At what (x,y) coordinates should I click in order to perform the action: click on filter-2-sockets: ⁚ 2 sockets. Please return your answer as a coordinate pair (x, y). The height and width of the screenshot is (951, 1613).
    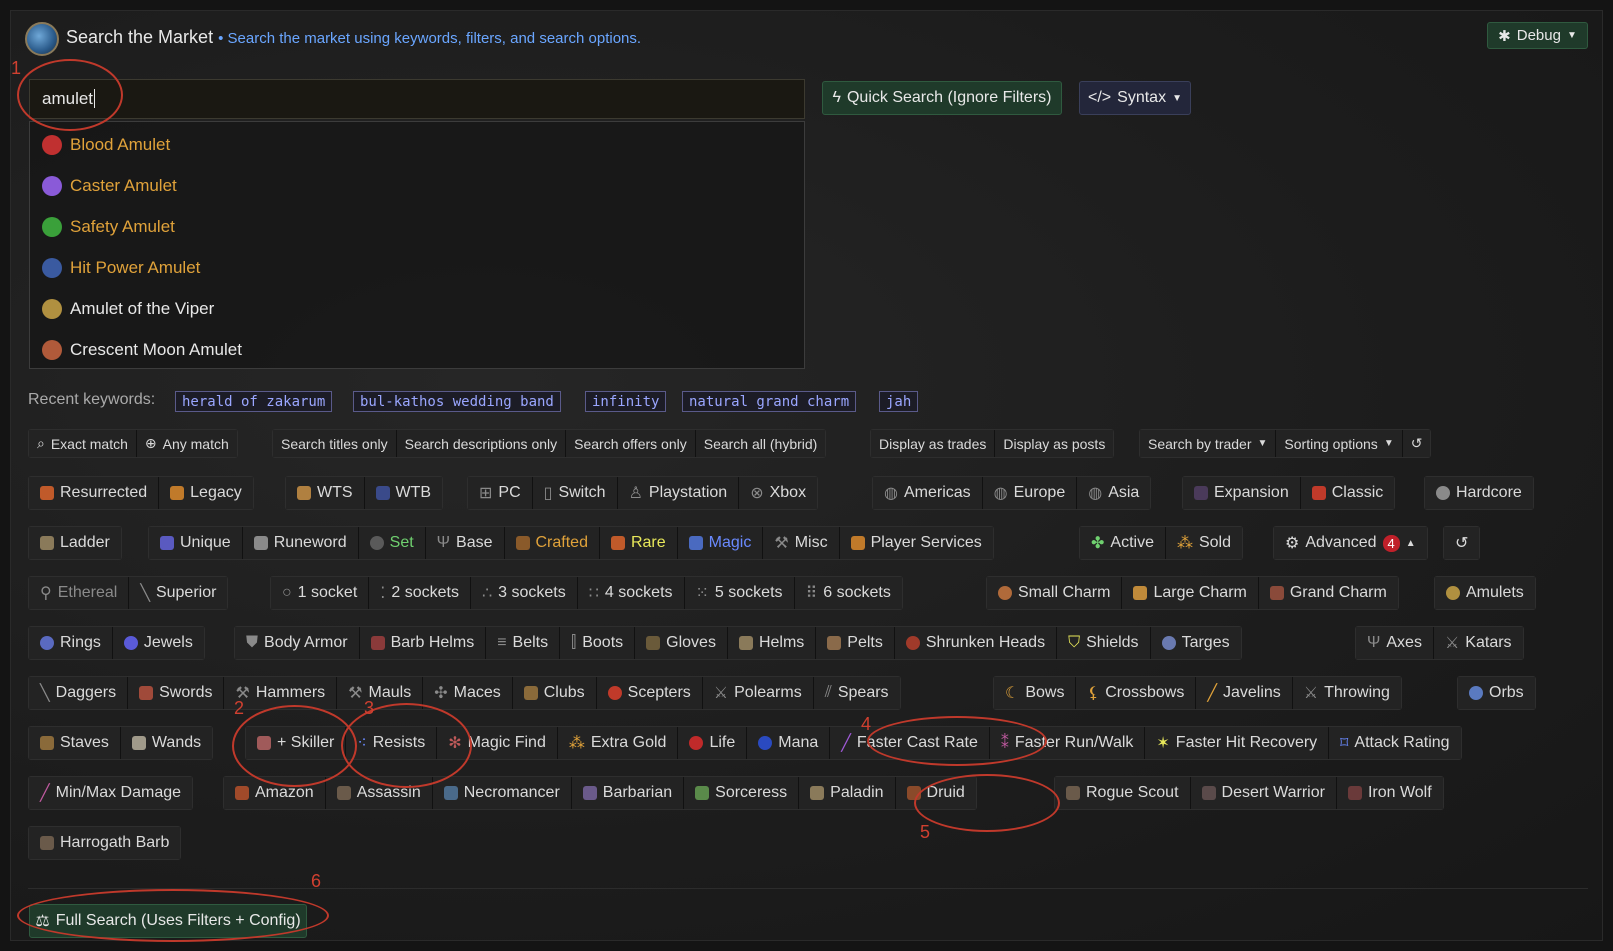
    Looking at the image, I should click on (420, 593).